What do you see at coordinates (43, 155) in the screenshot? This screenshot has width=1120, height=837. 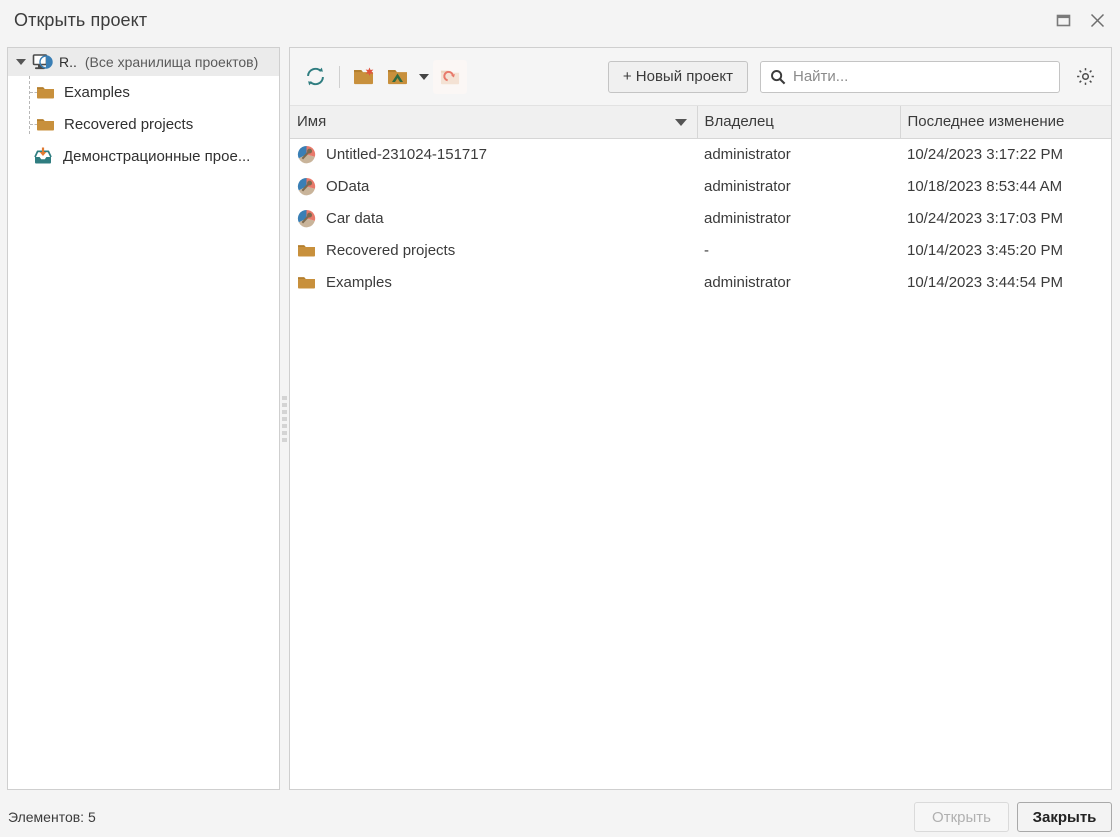 I see `download-tray-icon` at bounding box center [43, 155].